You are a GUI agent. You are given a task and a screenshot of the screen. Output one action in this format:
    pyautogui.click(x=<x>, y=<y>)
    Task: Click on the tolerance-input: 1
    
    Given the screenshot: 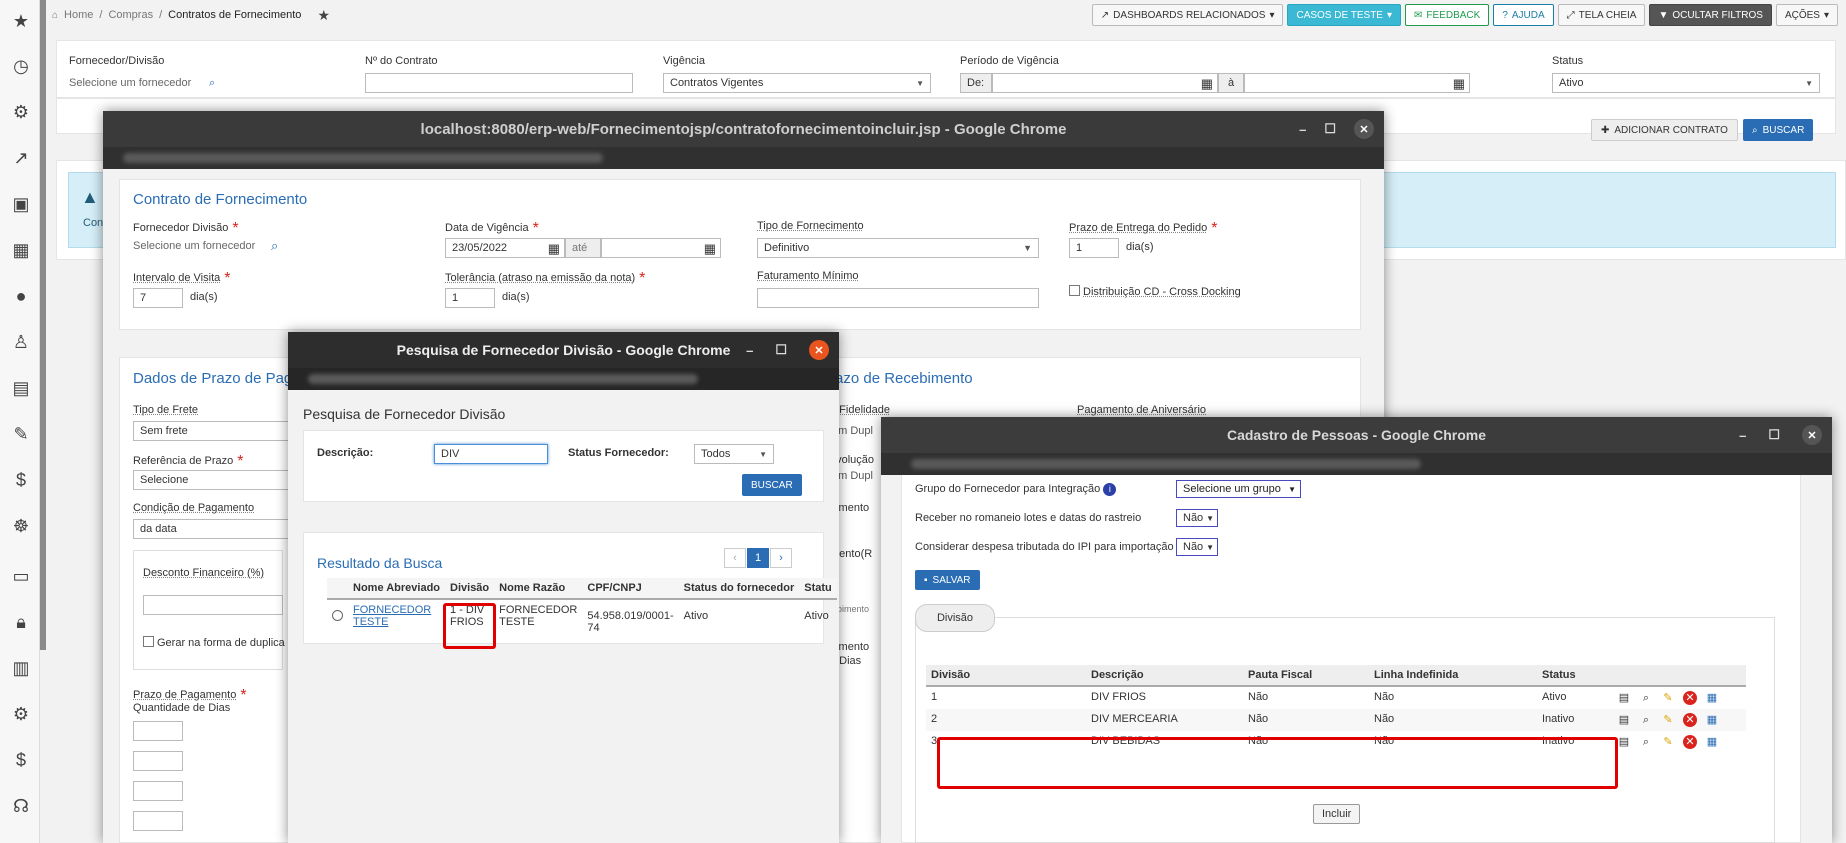 What is the action you would take?
    pyautogui.click(x=470, y=298)
    